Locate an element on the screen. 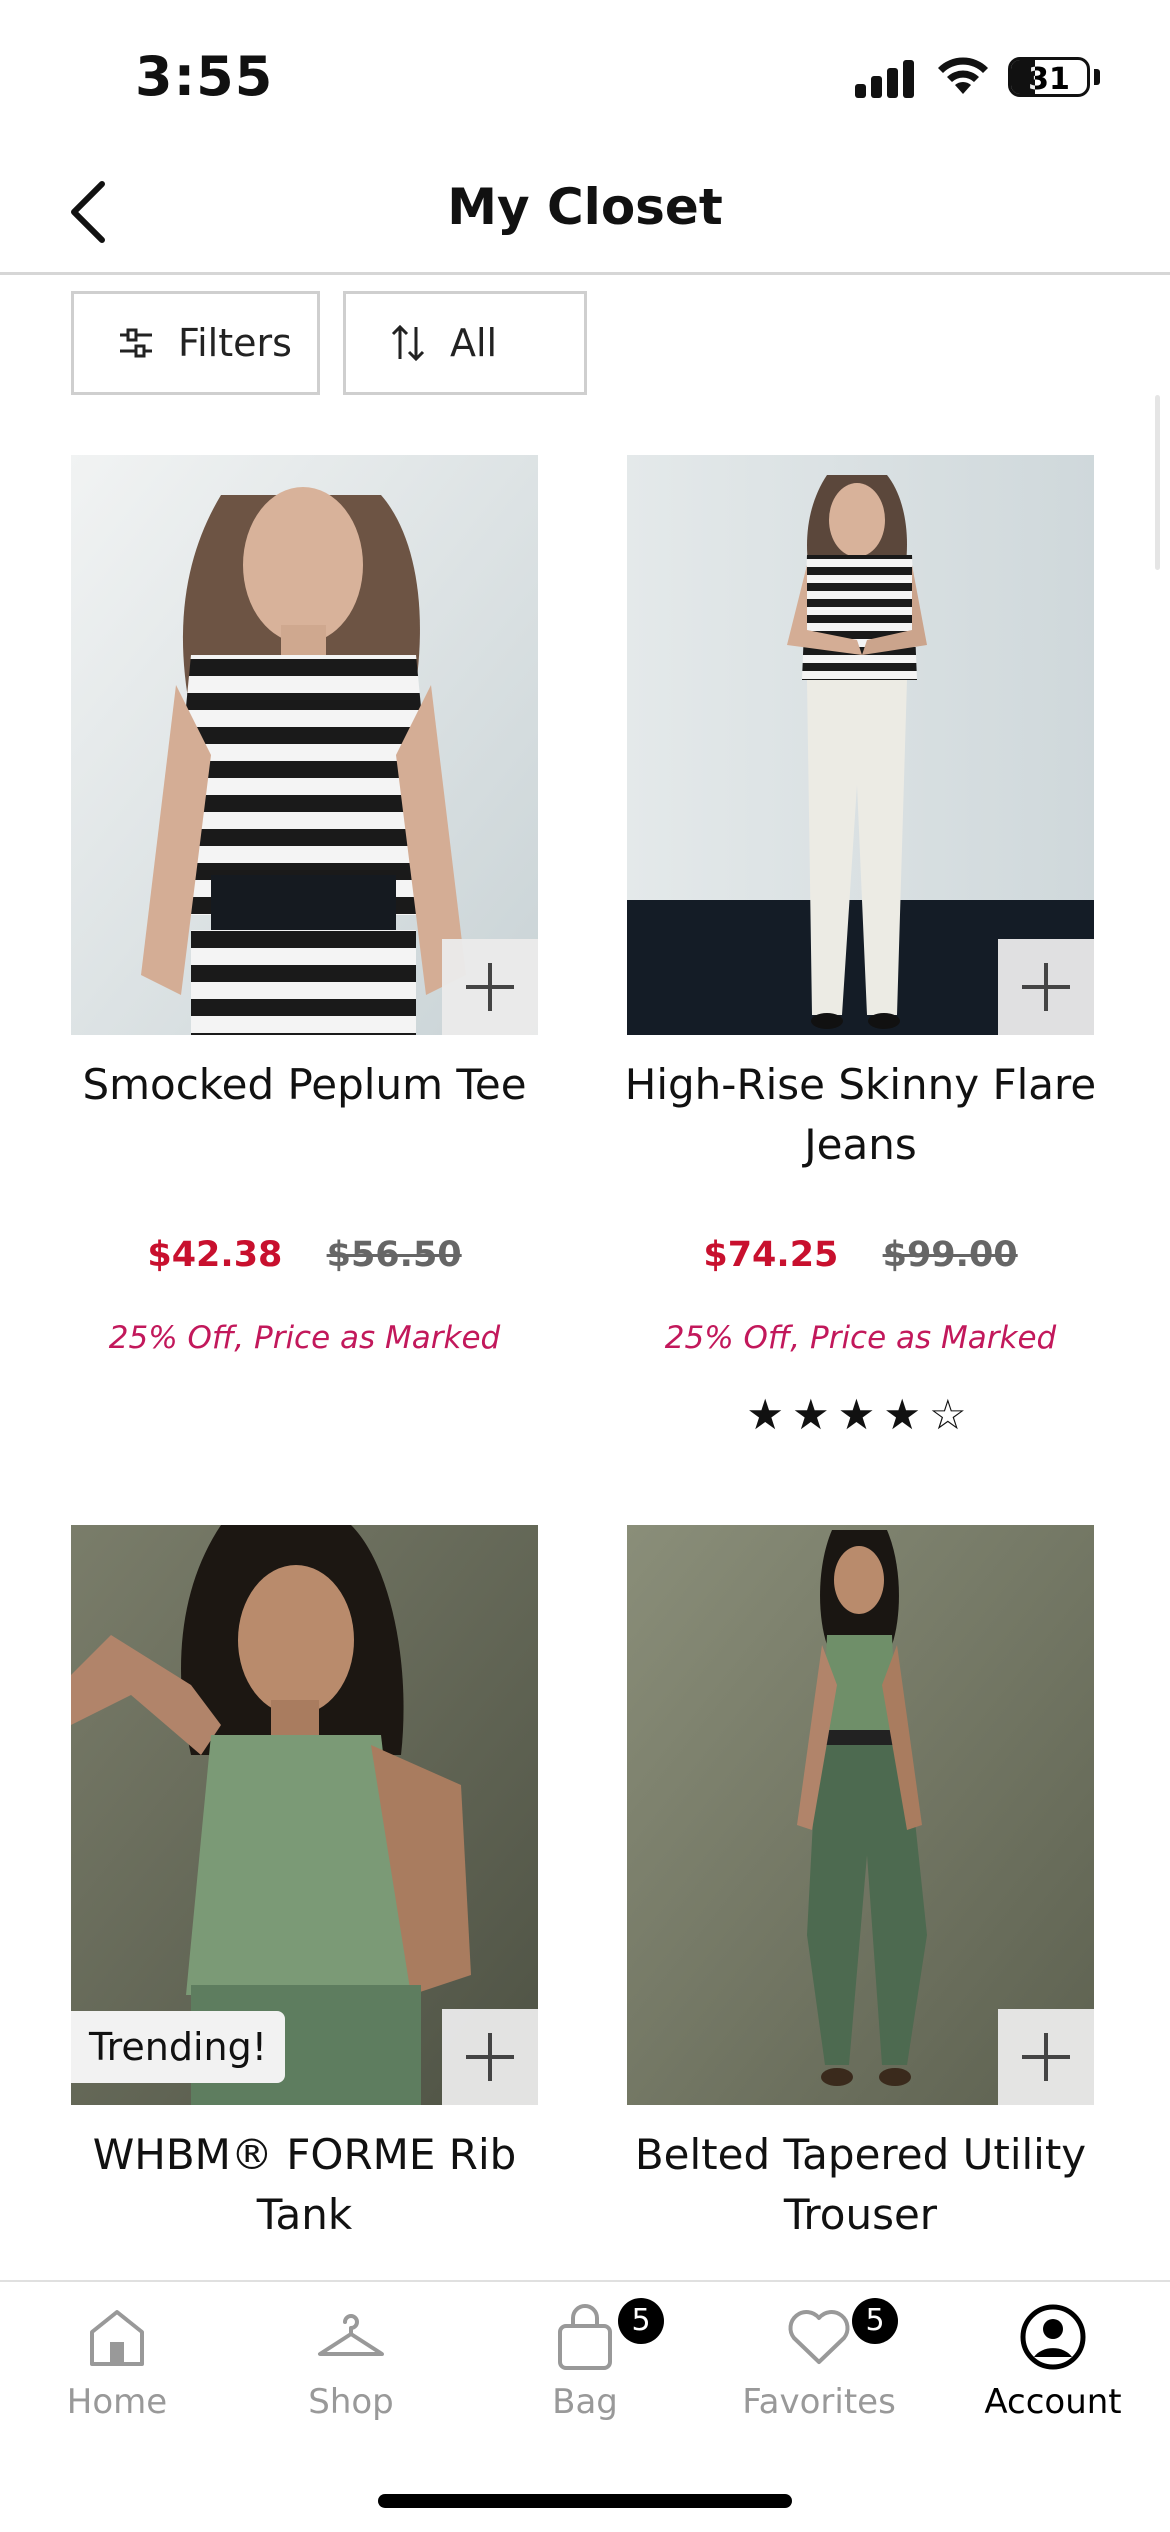  app-header: My Closet is located at coordinates (585, 212).